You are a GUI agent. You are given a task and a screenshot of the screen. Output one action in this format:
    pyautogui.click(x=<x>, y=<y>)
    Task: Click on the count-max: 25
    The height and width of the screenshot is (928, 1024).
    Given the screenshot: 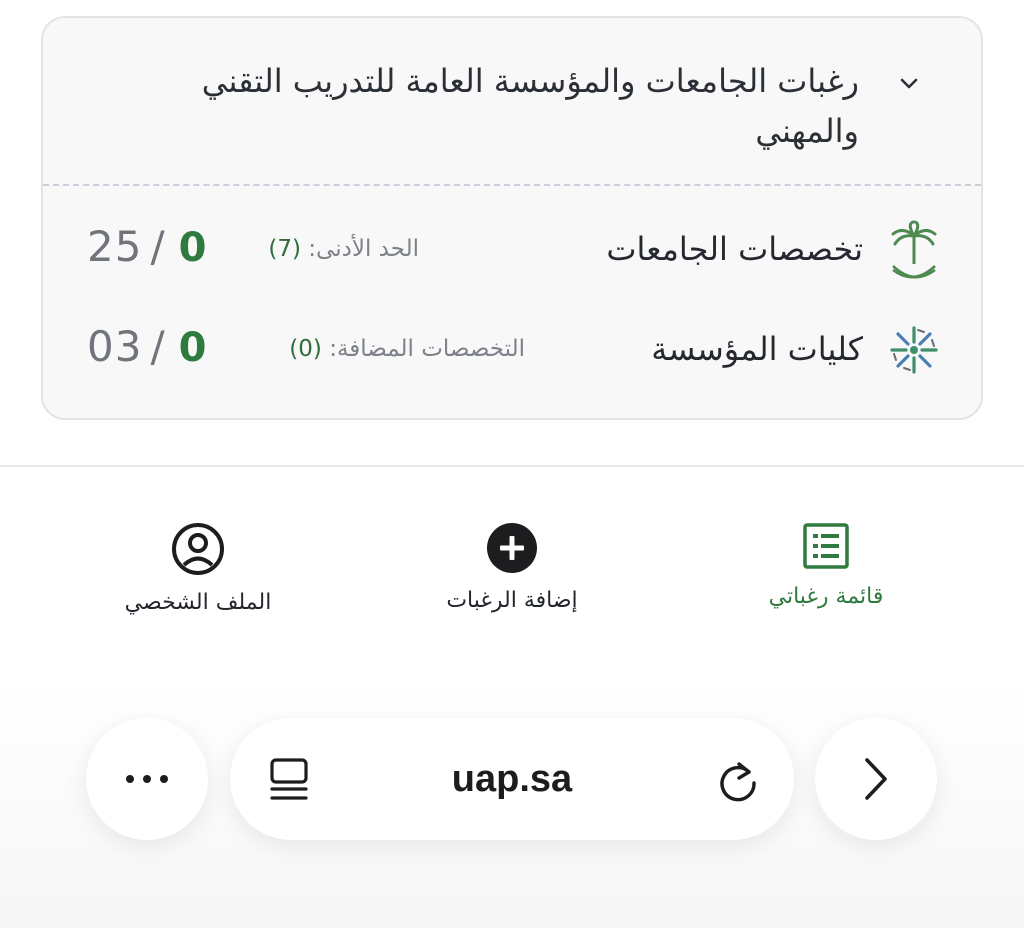 What is the action you would take?
    pyautogui.click(x=115, y=246)
    